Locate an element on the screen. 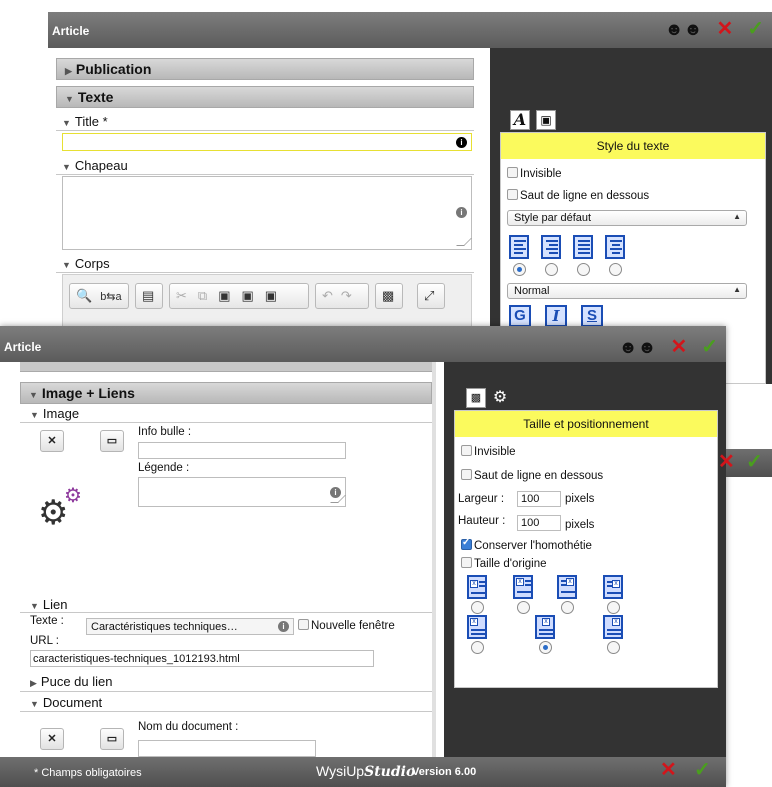  style-select: Style par défaut ▲ is located at coordinates (627, 218).